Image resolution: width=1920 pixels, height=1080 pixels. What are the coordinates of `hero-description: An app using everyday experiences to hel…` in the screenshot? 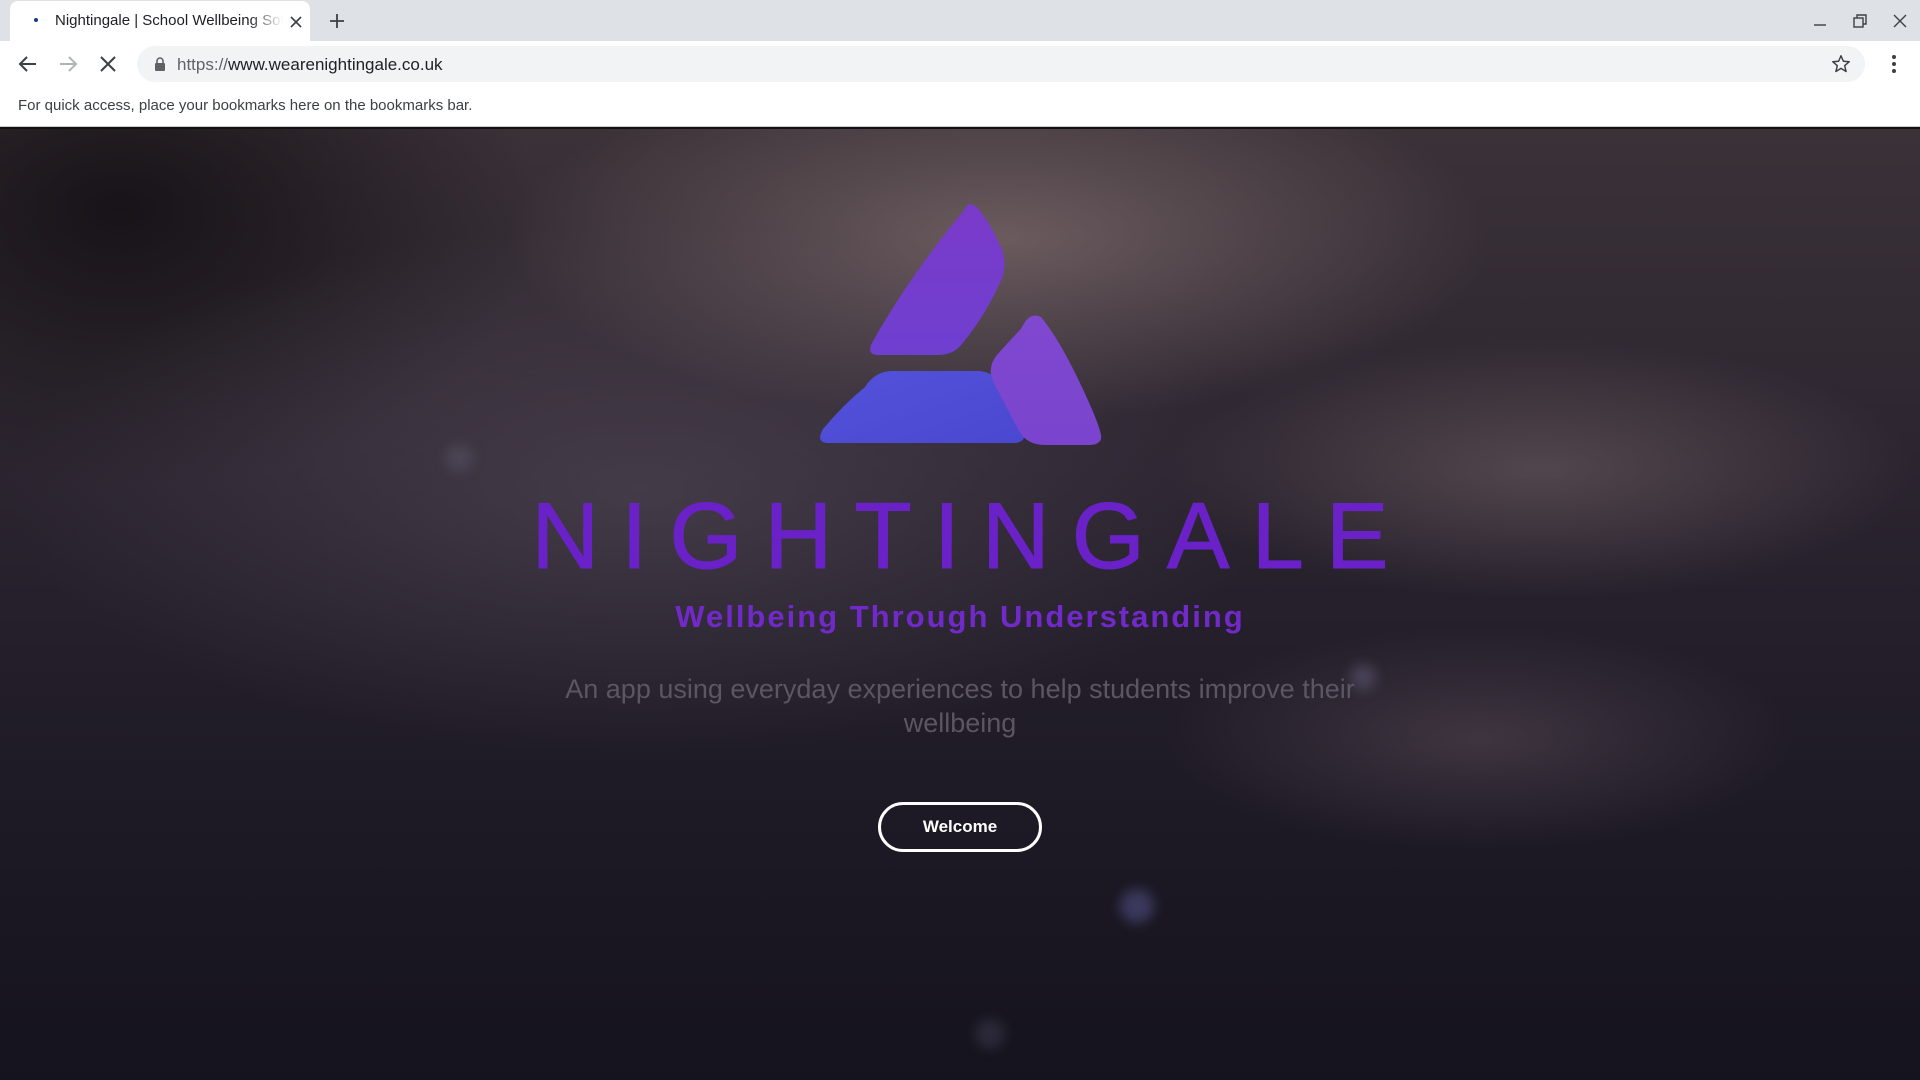 It's located at (960, 706).